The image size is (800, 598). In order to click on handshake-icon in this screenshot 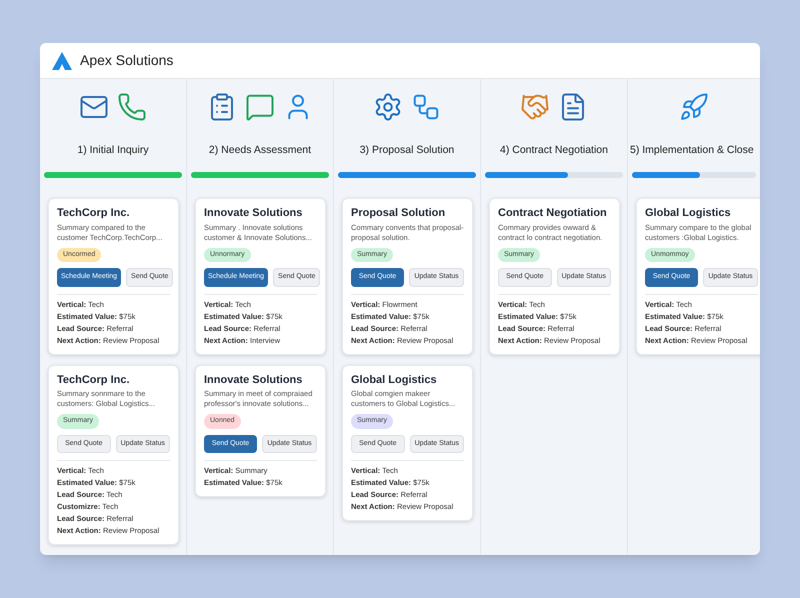, I will do `click(535, 107)`.